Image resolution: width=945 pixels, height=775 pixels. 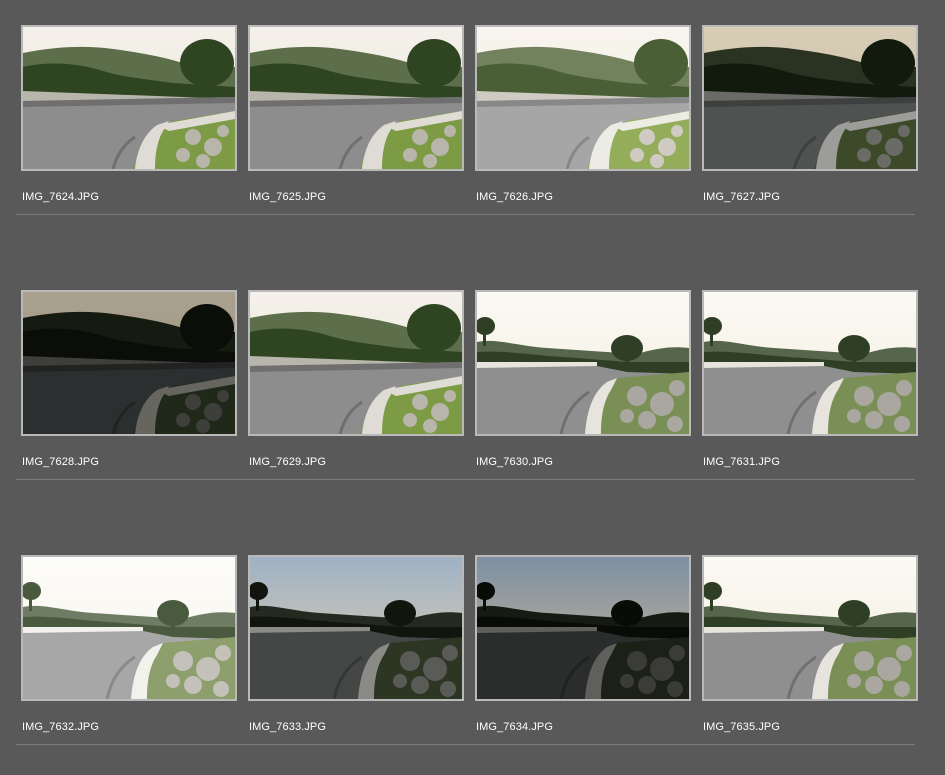 I want to click on thumbnail-filename: IMG_7632.JPG, so click(x=61, y=727).